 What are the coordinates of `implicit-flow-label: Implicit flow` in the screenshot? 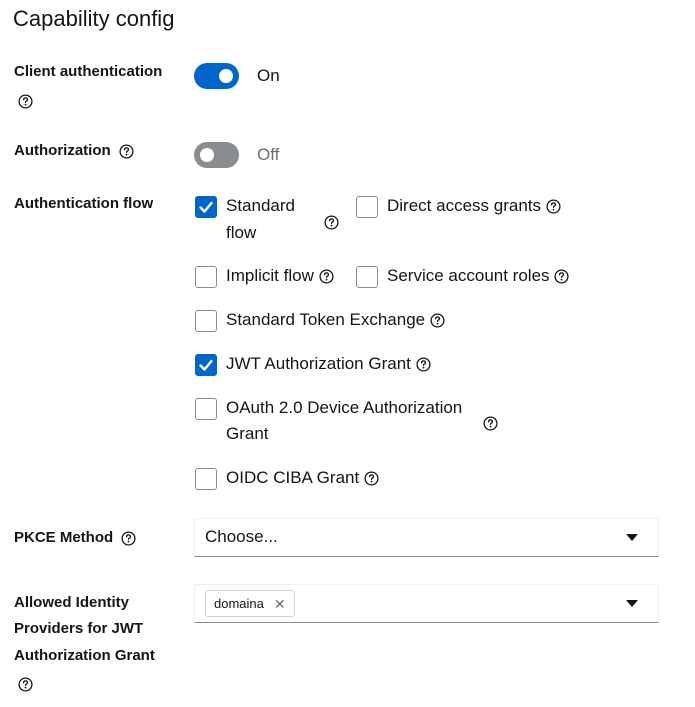 It's located at (280, 276).